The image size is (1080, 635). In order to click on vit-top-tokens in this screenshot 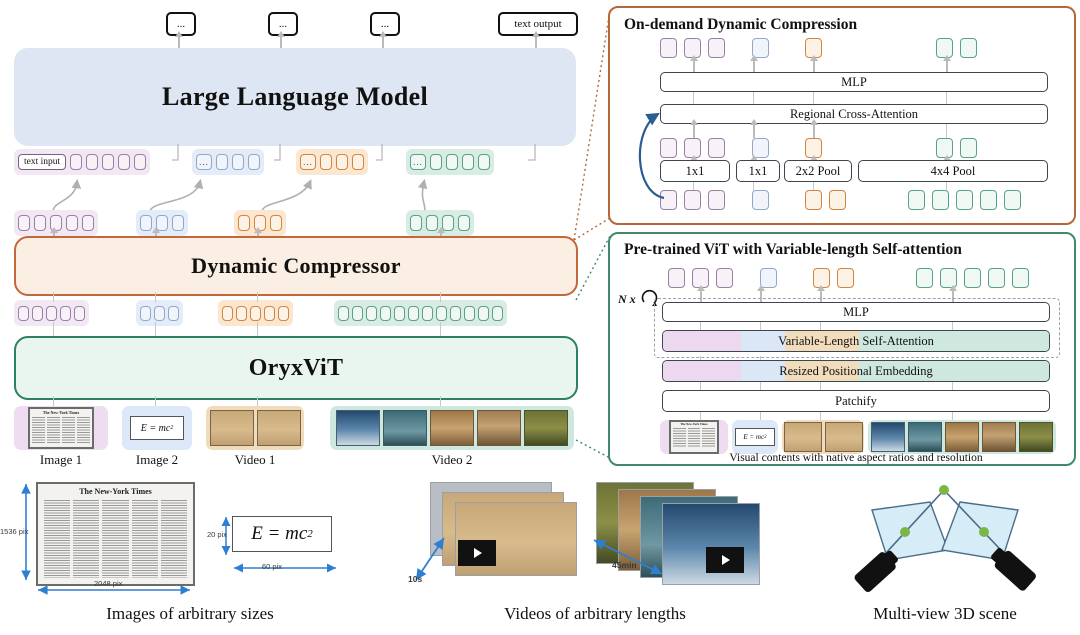, I will do `click(848, 278)`.